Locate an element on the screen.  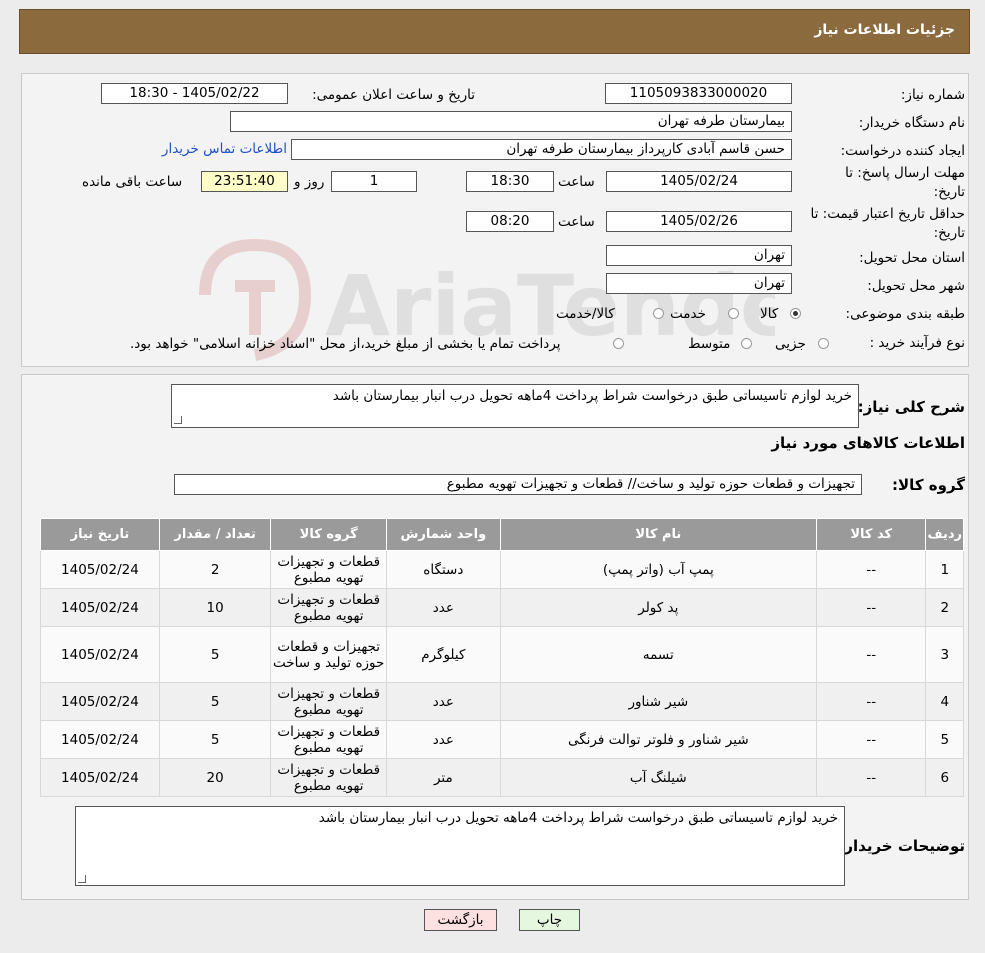
cell-quantity: 10 is located at coordinates (215, 607).